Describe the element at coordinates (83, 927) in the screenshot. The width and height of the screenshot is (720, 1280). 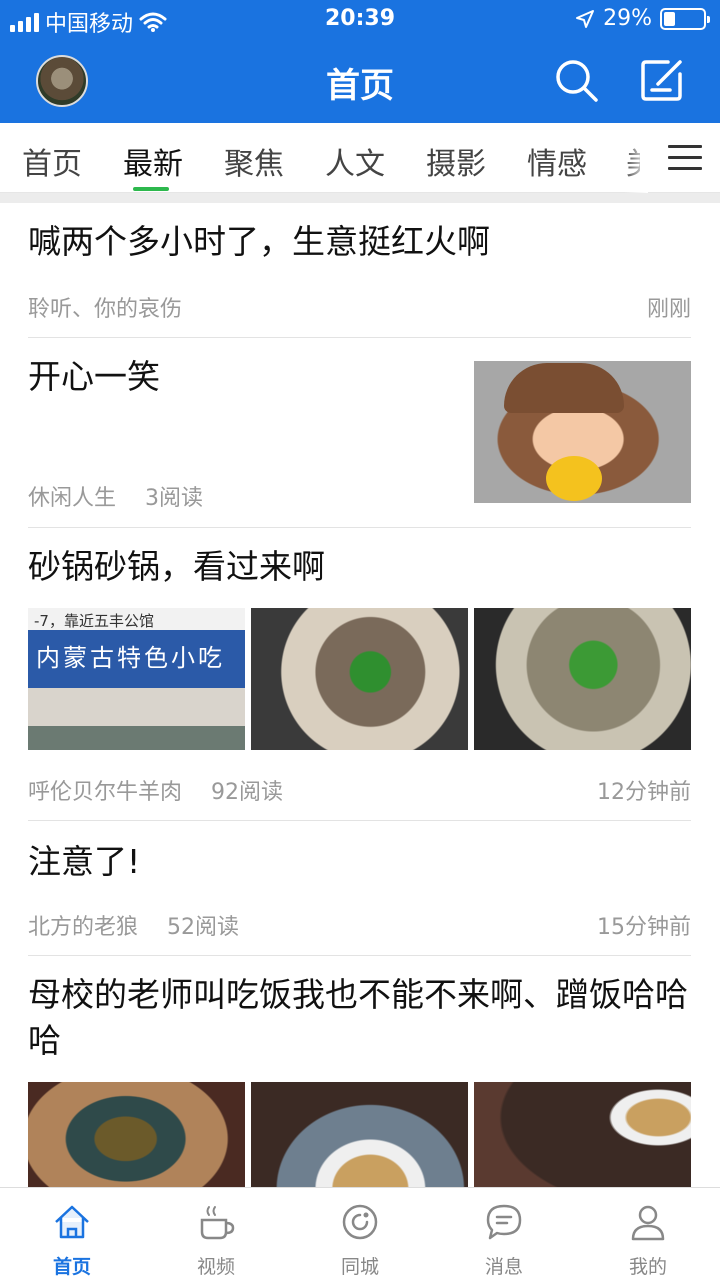
I see `post-source: 北方的老狼` at that location.